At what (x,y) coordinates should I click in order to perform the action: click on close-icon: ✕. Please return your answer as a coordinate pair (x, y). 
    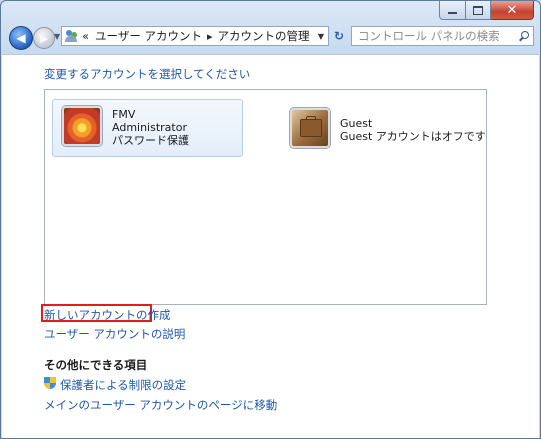
    Looking at the image, I should click on (512, 10).